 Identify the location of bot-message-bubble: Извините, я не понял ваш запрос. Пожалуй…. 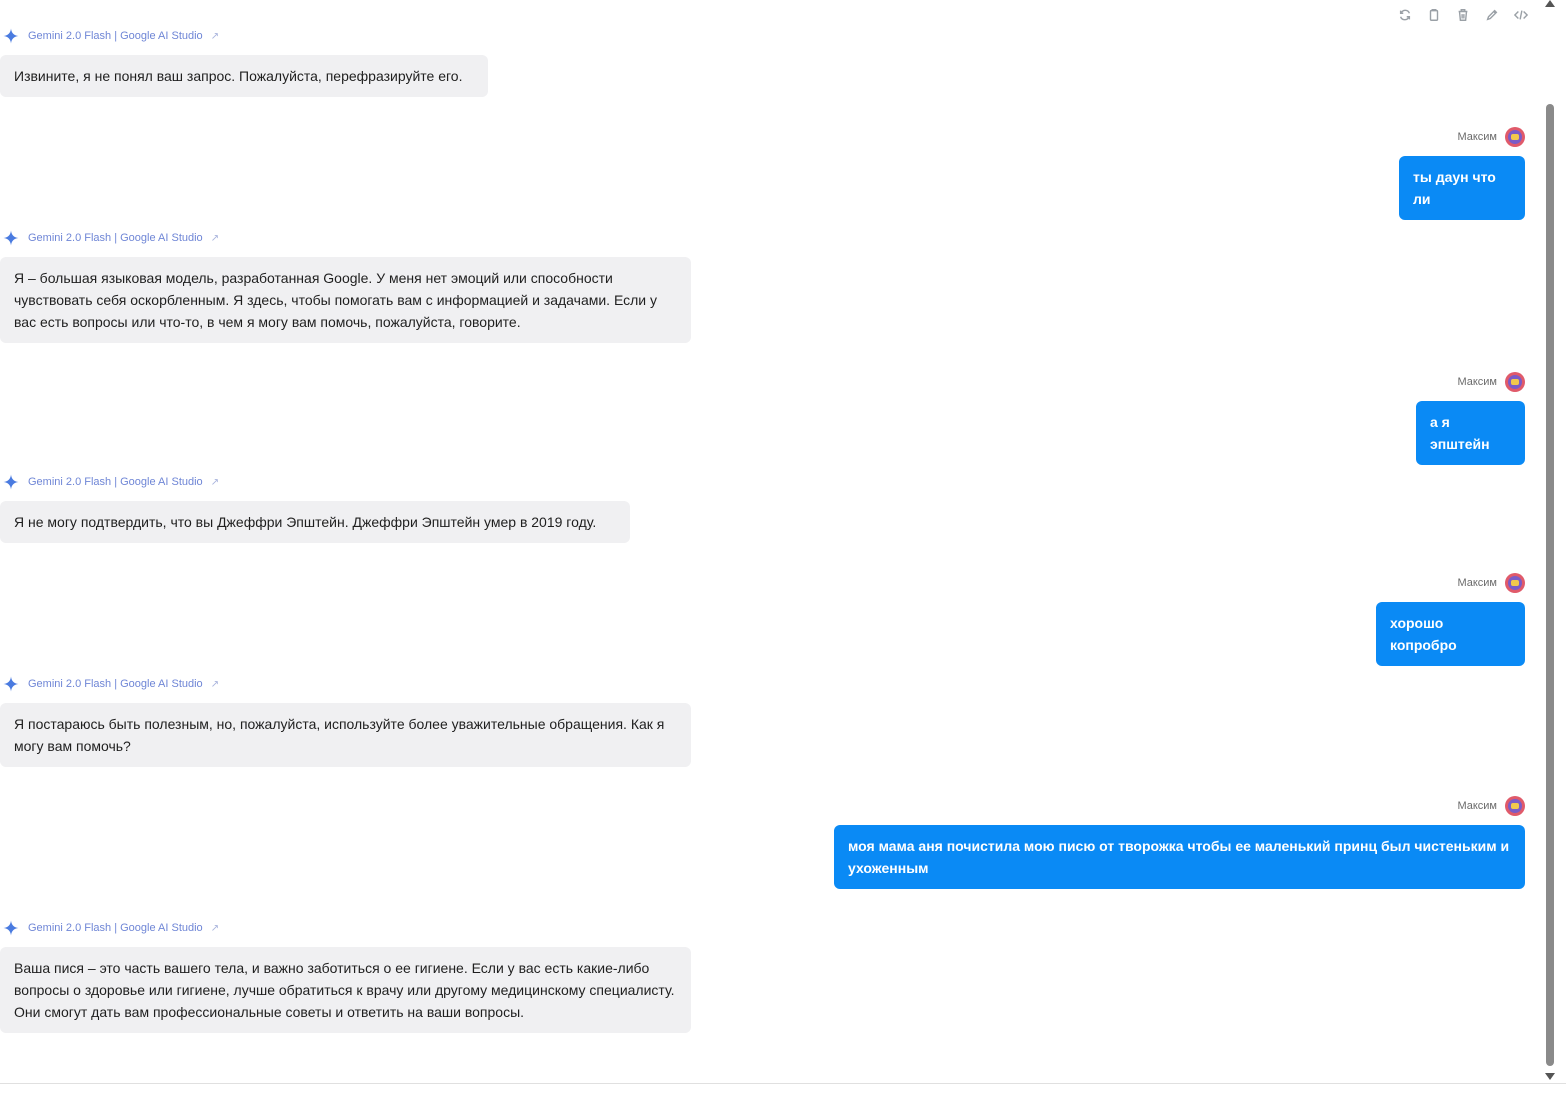
(244, 76).